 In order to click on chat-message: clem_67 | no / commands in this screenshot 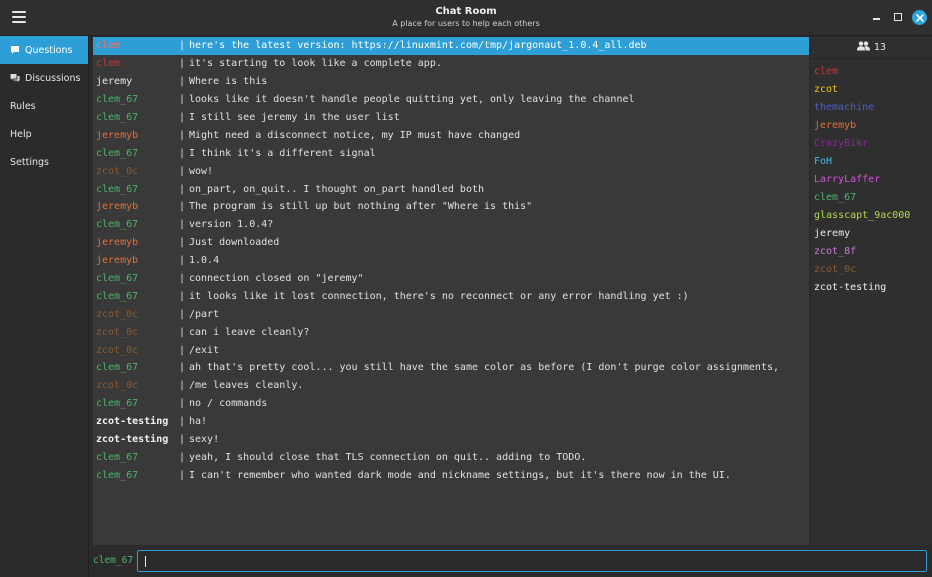, I will do `click(451, 404)`.